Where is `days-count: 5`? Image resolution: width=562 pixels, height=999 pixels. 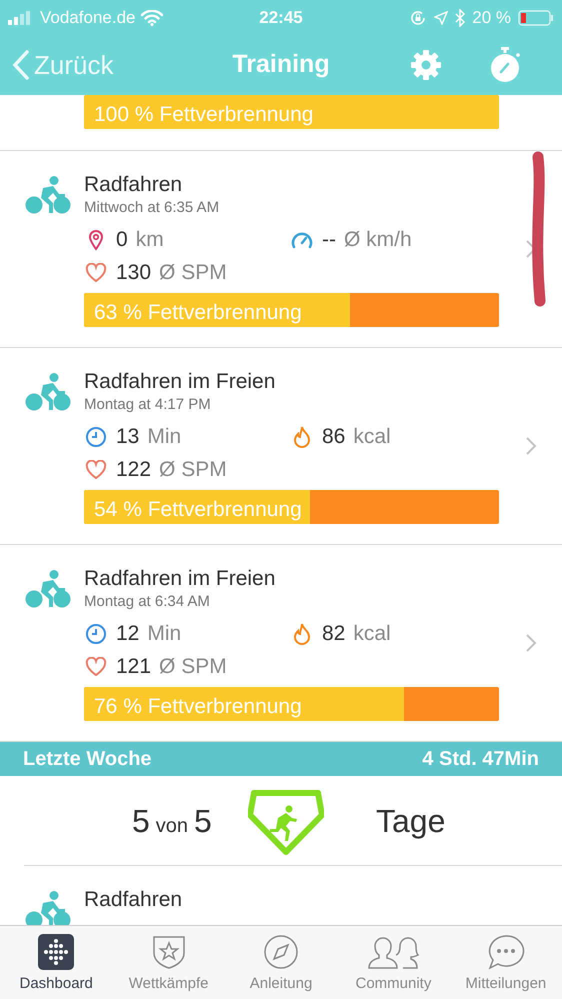 days-count: 5 is located at coordinates (141, 821).